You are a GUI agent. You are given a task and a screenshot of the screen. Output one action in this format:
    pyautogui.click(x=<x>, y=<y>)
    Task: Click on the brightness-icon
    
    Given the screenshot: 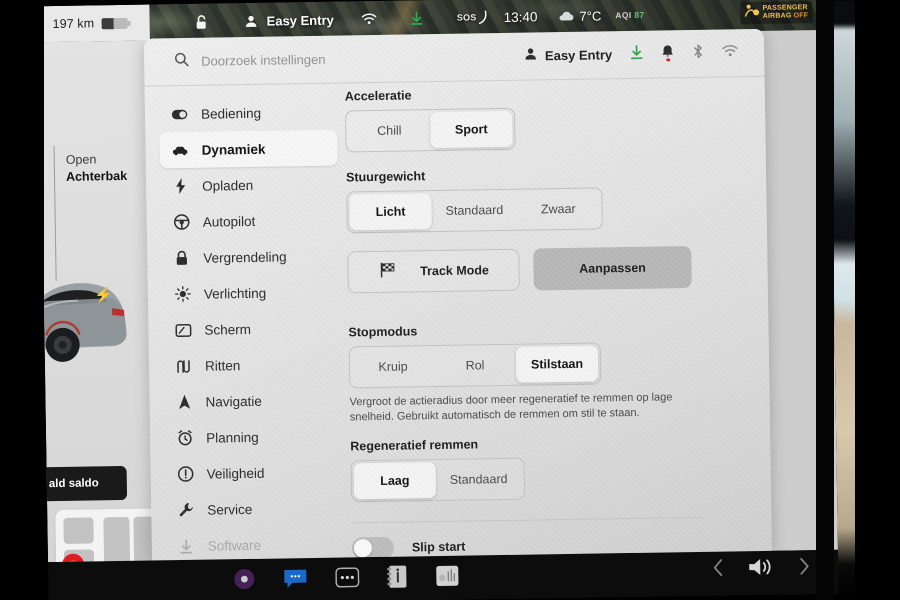 What is the action you would take?
    pyautogui.click(x=182, y=294)
    